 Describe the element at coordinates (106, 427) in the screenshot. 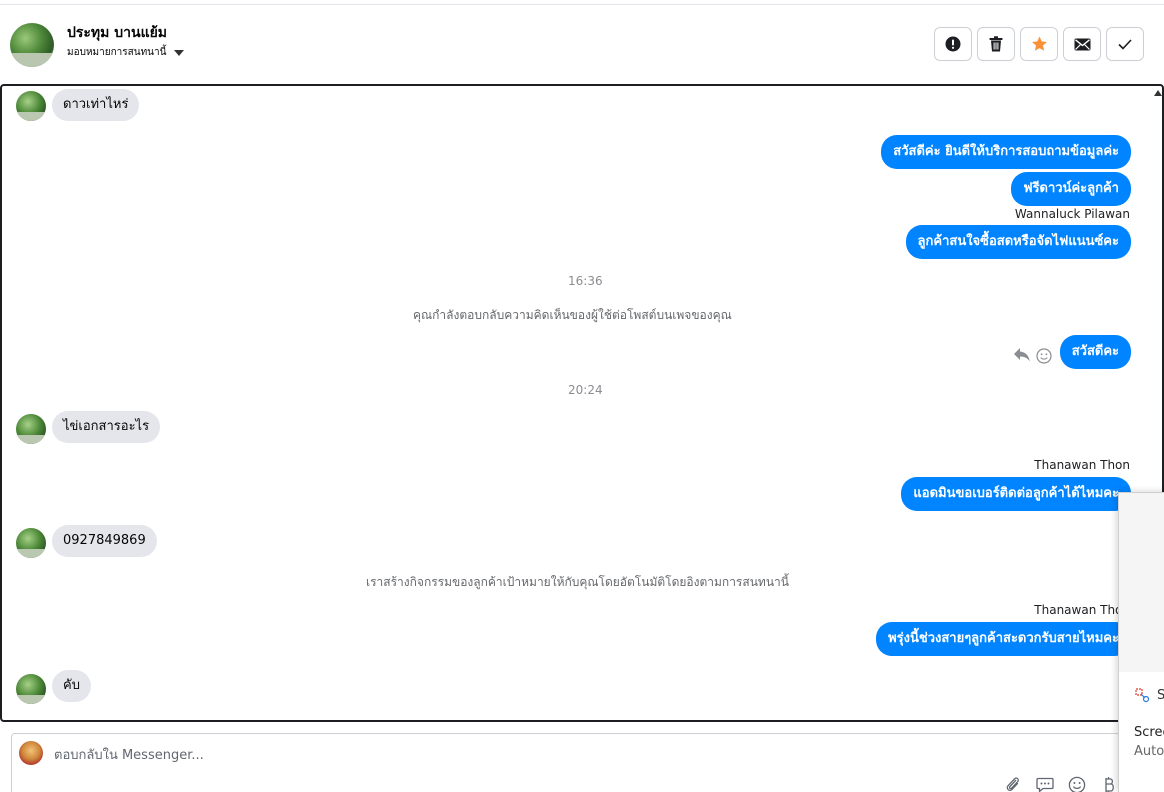

I see `incoming-message: ไข่เอกสารอะไร` at that location.